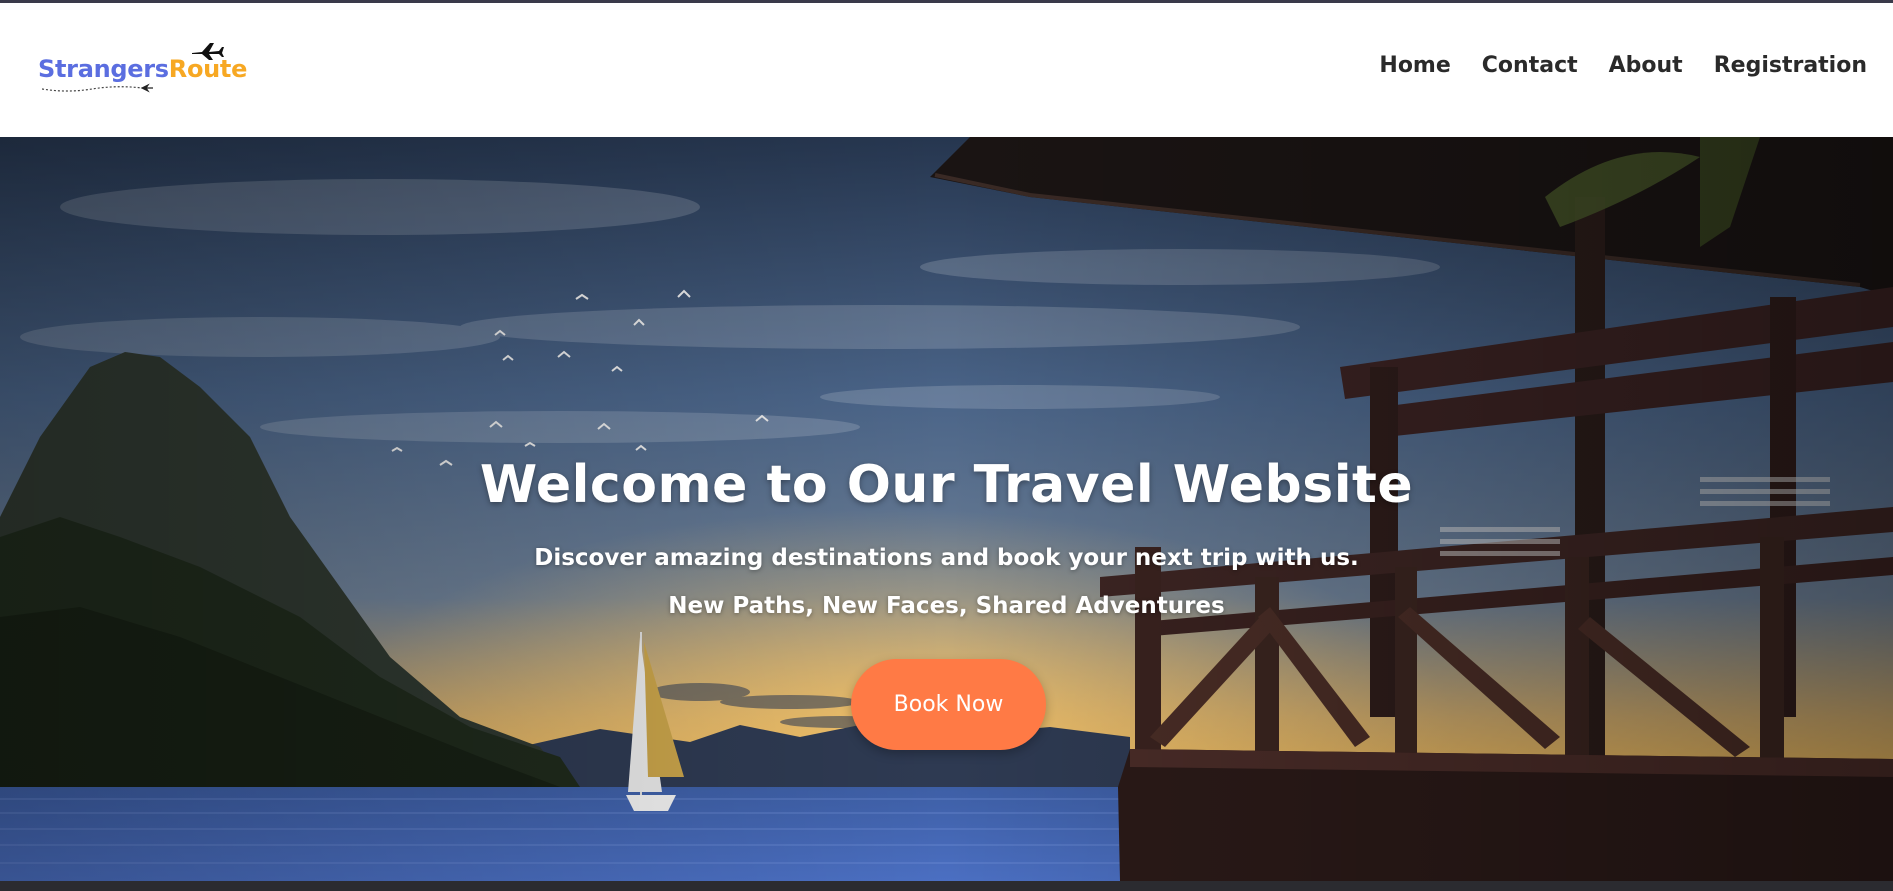 The width and height of the screenshot is (1893, 891). What do you see at coordinates (1414, 65) in the screenshot?
I see `nav-home-link: Home` at bounding box center [1414, 65].